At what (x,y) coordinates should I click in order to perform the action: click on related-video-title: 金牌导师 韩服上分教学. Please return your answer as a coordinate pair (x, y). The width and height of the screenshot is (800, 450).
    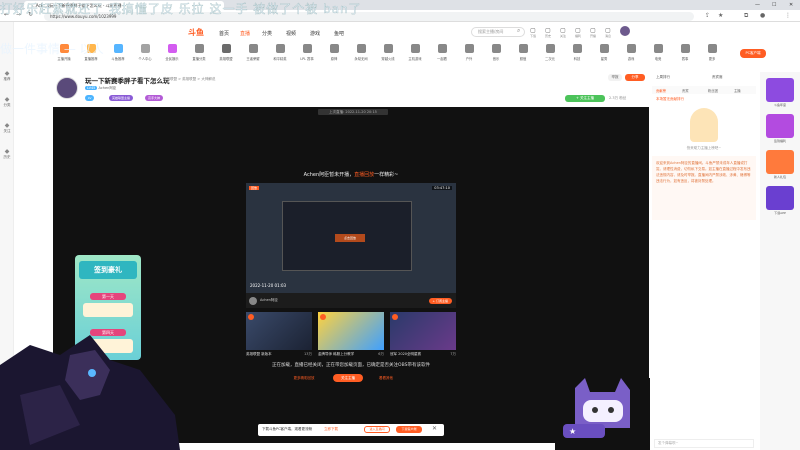
    Looking at the image, I should click on (336, 354).